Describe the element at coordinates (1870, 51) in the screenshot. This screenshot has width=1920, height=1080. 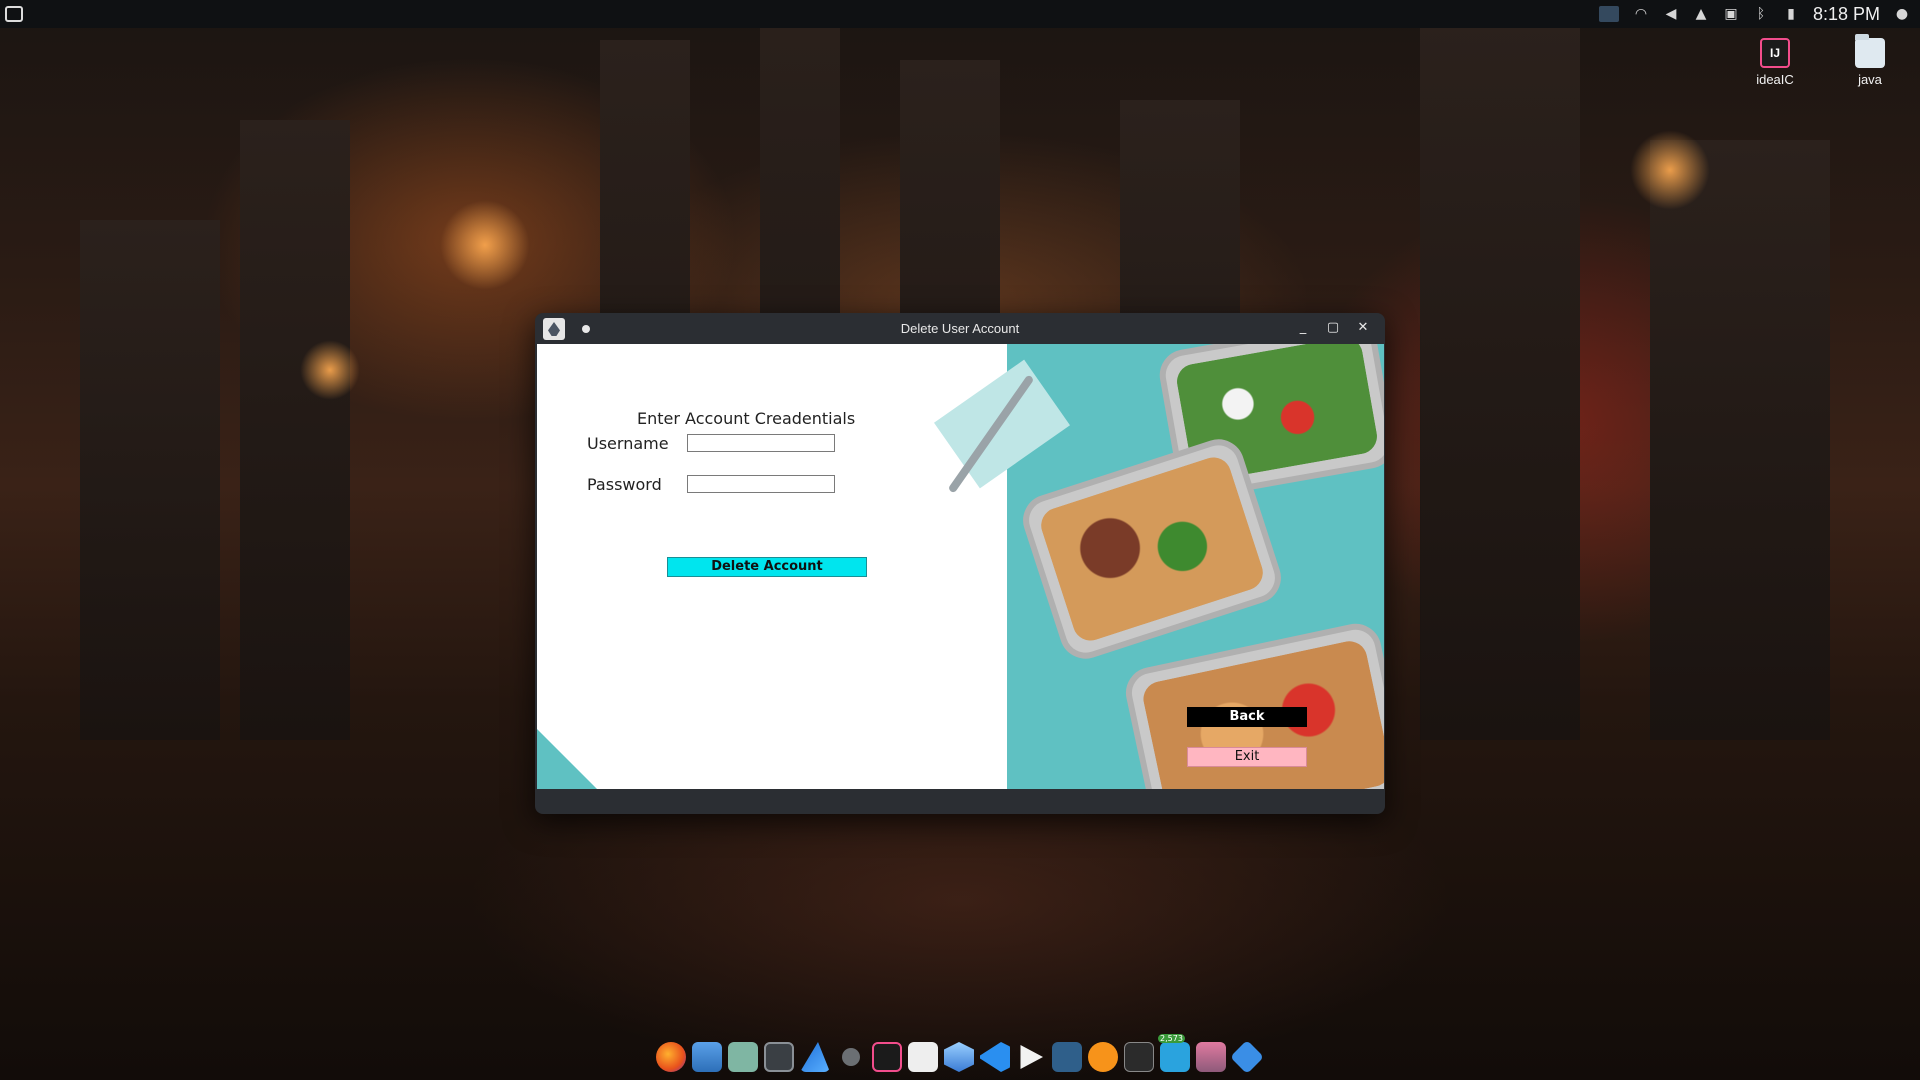
I see `folder-icon` at that location.